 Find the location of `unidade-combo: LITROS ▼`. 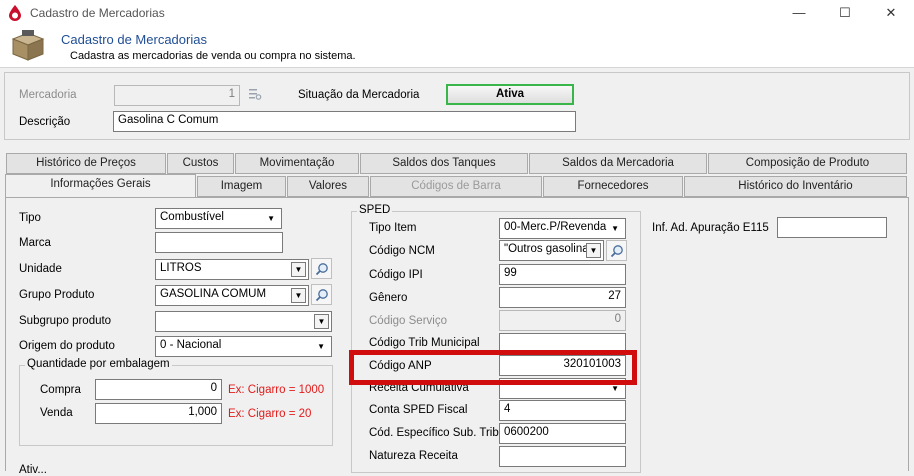

unidade-combo: LITROS ▼ is located at coordinates (232, 269).